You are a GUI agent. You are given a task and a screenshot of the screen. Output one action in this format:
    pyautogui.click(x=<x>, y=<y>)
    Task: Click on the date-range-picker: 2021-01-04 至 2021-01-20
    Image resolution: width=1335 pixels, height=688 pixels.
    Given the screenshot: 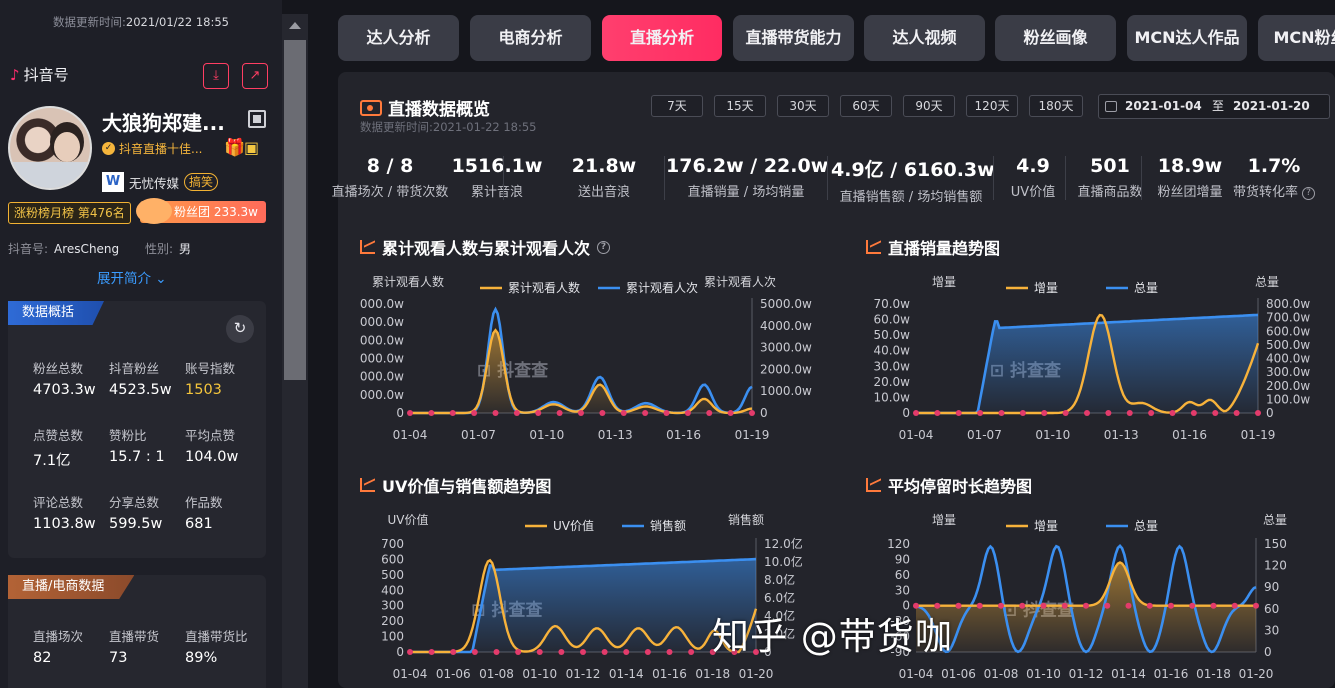 What is the action you would take?
    pyautogui.click(x=1214, y=106)
    